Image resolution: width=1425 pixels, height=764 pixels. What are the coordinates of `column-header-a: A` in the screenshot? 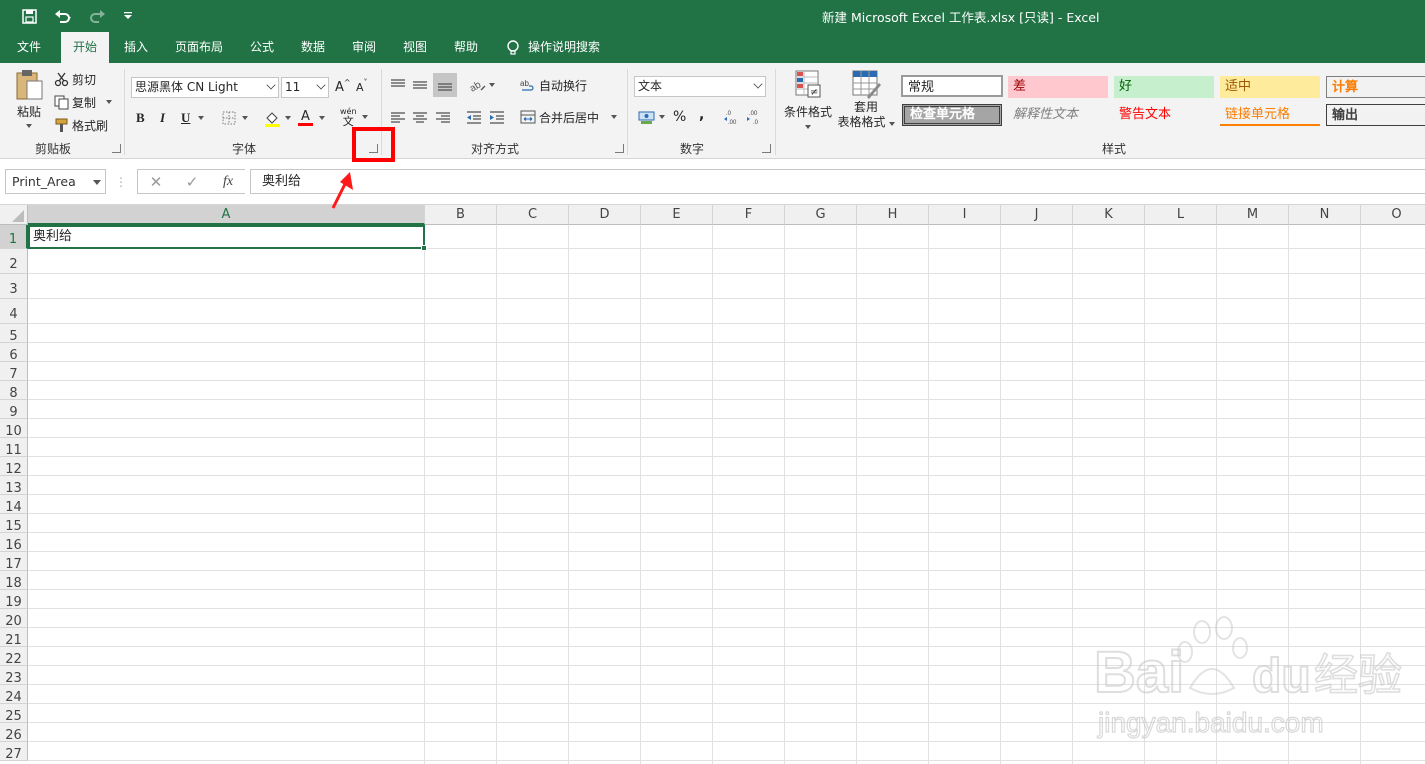 It's located at (226, 215).